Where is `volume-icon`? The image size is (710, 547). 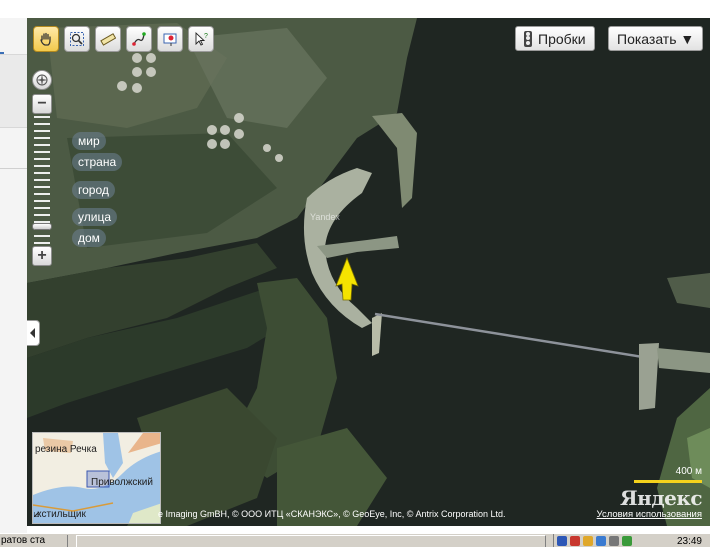
volume-icon is located at coordinates (614, 541).